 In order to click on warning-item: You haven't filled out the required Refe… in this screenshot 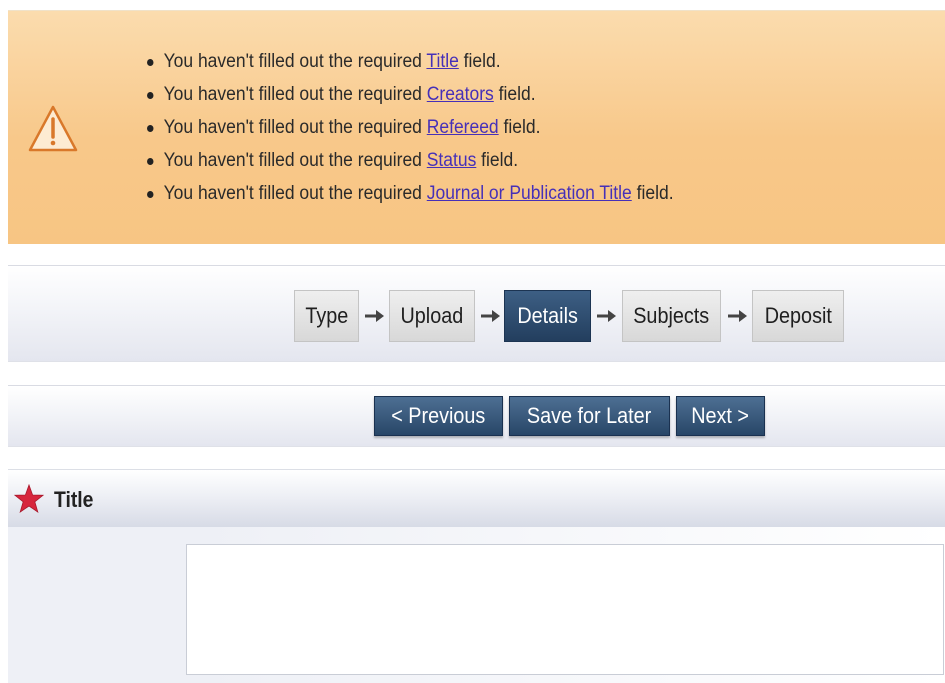, I will do `click(405, 127)`.